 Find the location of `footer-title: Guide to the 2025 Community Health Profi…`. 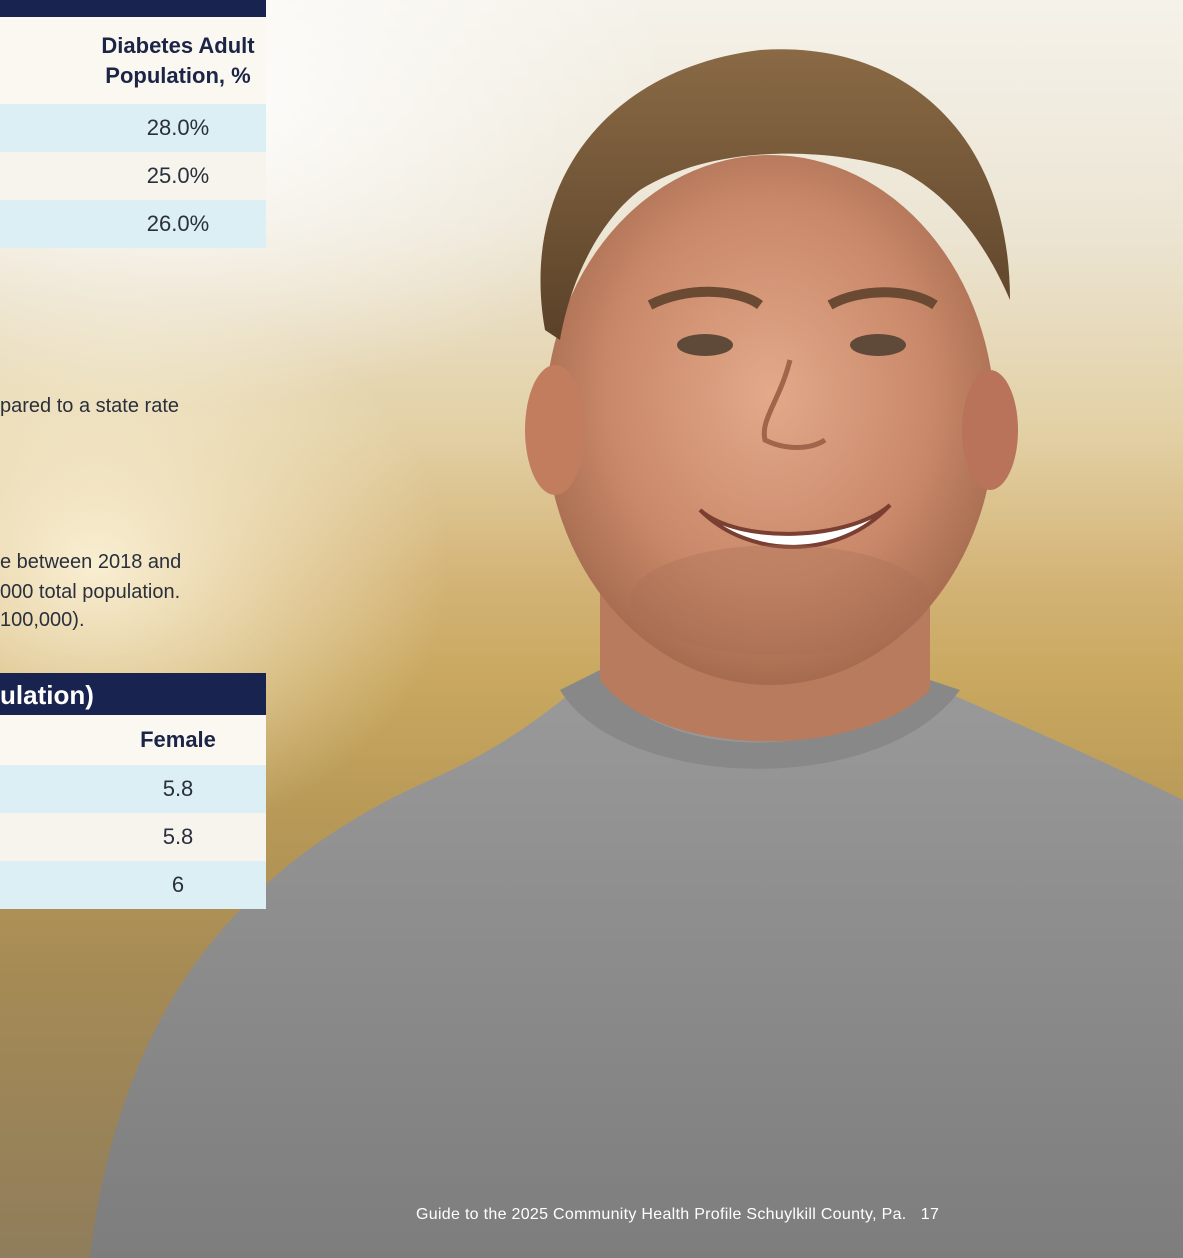

footer-title: Guide to the 2025 Community Health Profi… is located at coordinates (661, 1214).